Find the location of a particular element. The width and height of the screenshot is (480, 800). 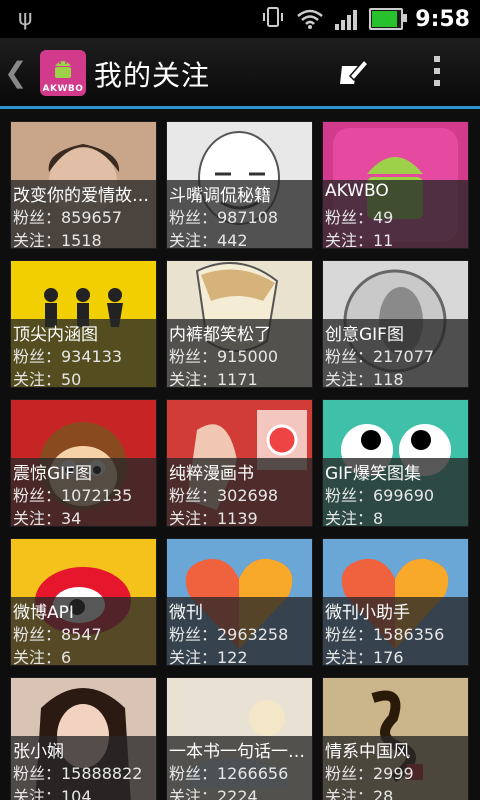

account-follow-count: 关注：1171 is located at coordinates (213, 379).